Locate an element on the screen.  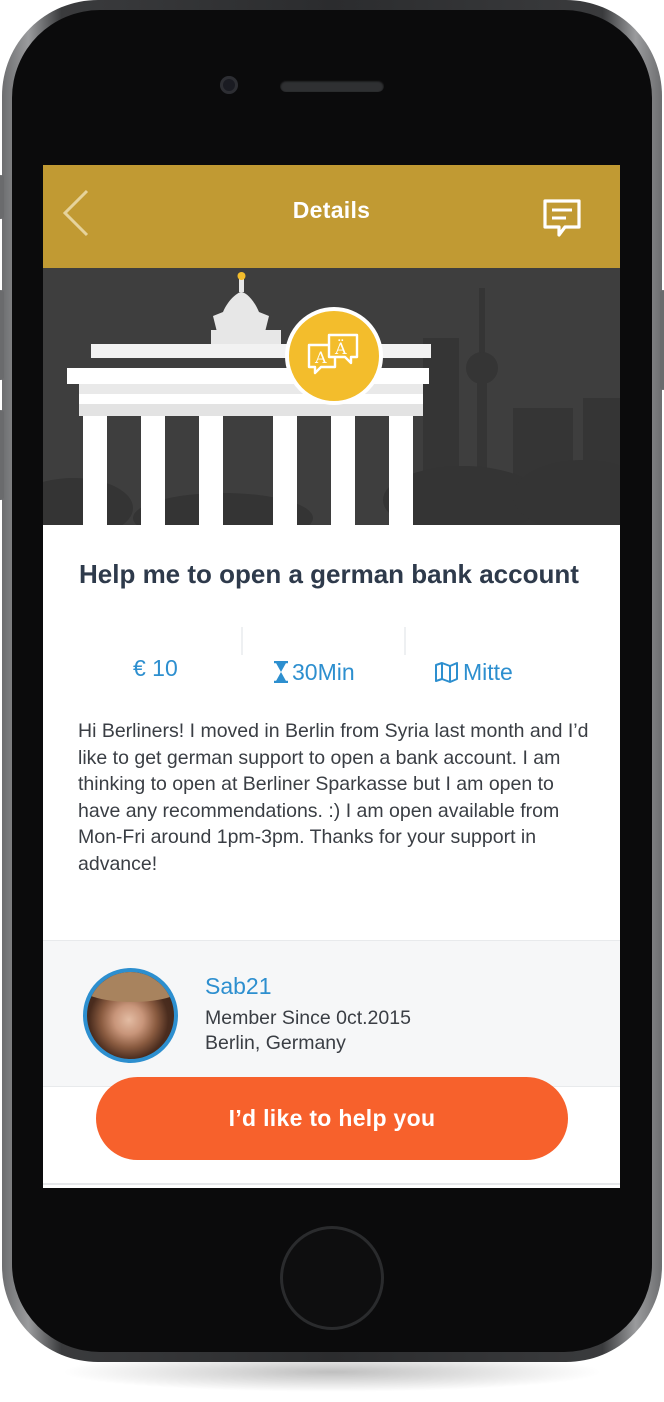
price-info: € 10 is located at coordinates (155, 668).